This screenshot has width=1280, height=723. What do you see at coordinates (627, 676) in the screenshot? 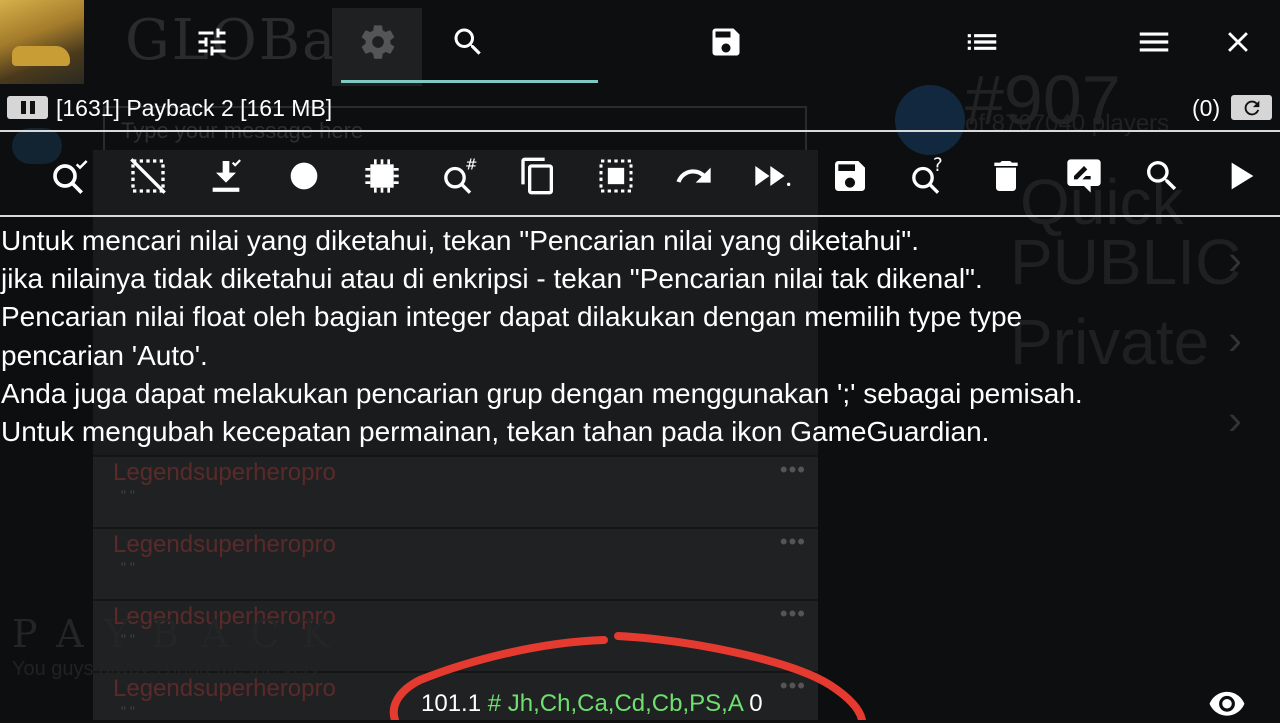
I see `red-annotation-circle` at bounding box center [627, 676].